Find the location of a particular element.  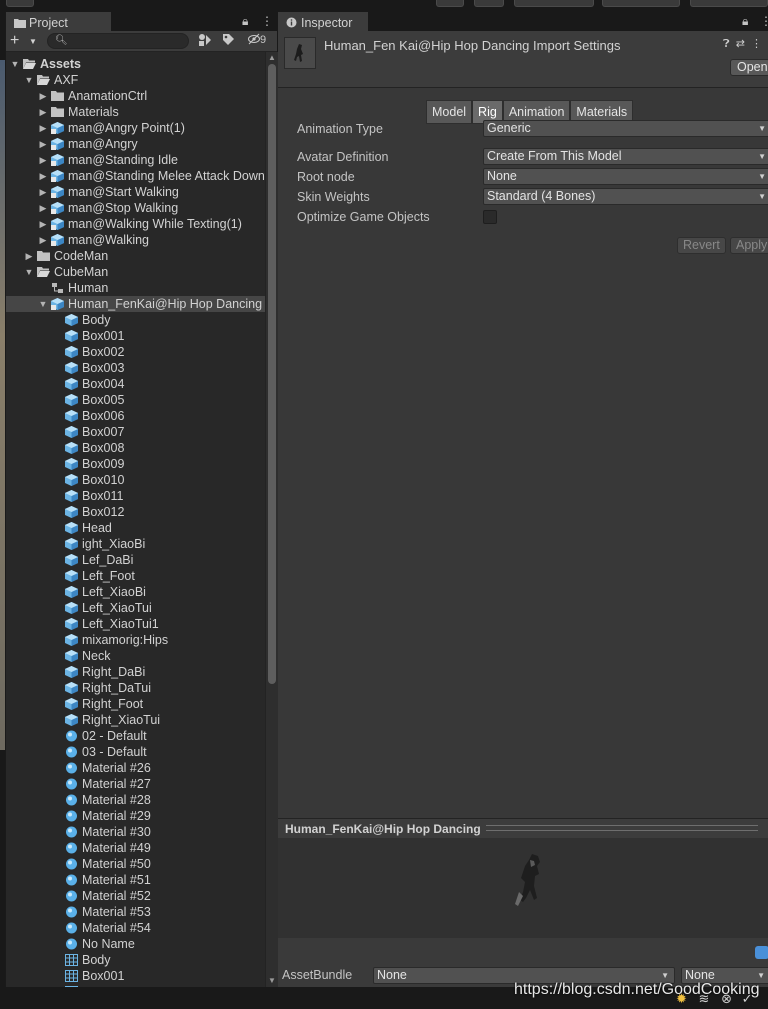

tree-row: ▶ man@Angry is located at coordinates (135, 144).